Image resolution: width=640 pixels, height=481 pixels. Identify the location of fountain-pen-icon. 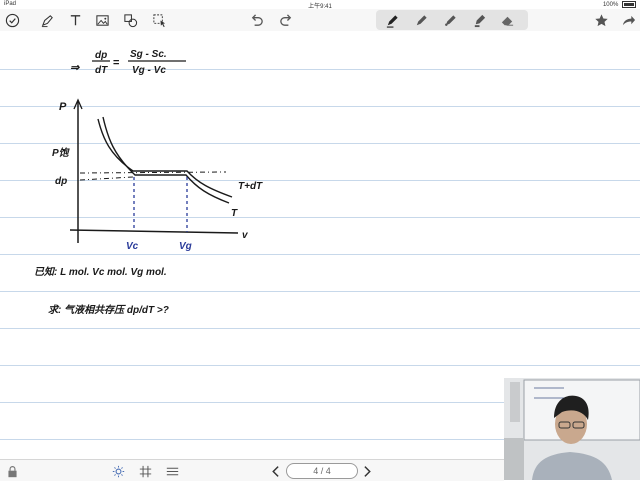
(392, 20).